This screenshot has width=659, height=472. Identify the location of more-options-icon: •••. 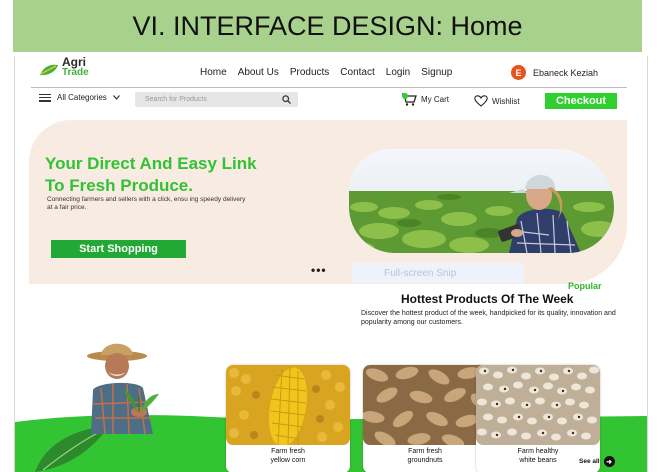
(319, 270).